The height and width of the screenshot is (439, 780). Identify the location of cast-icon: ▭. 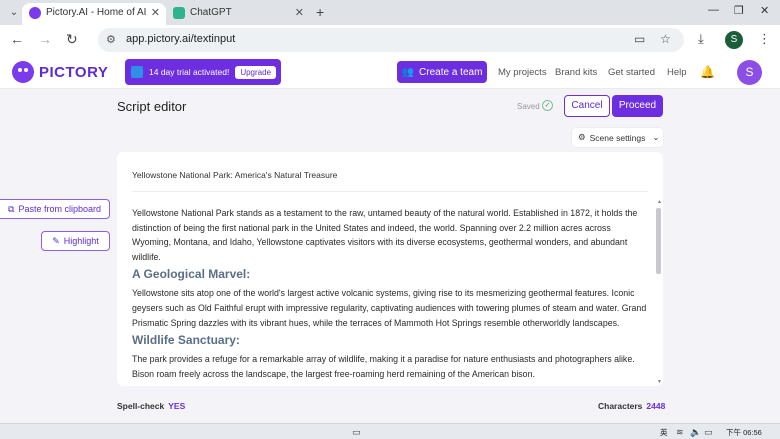
(639, 39).